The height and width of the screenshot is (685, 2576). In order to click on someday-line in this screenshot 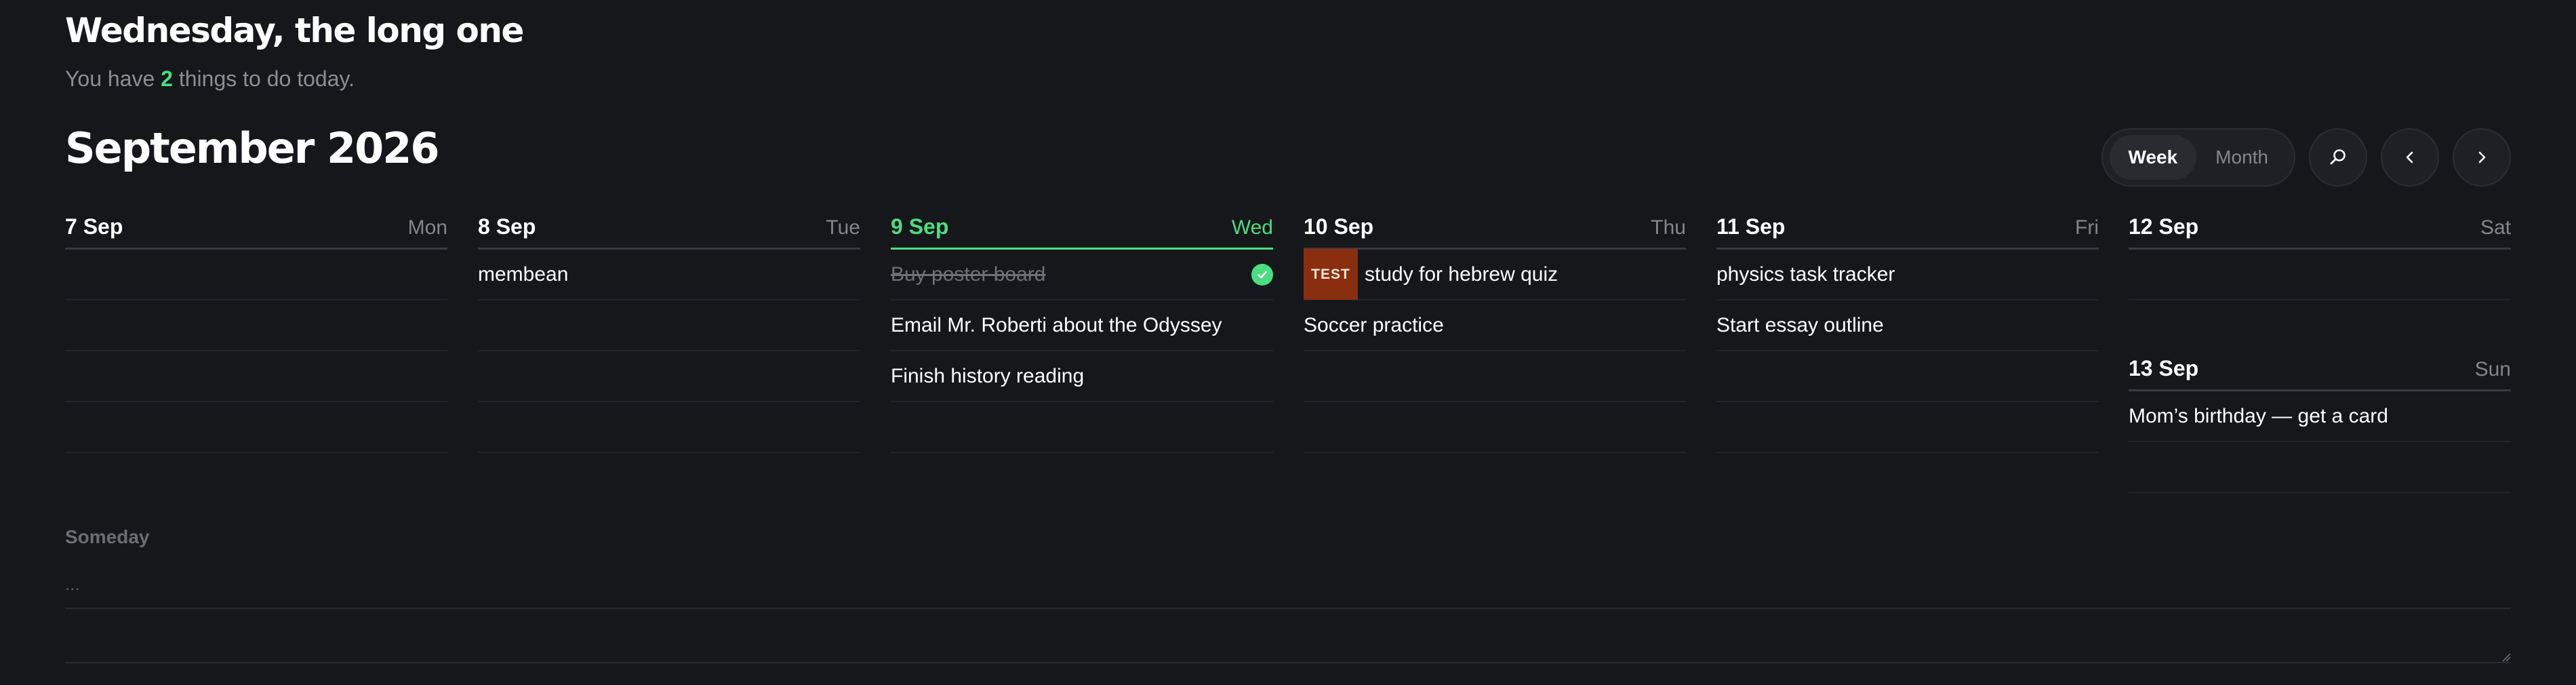, I will do `click(1288, 636)`.